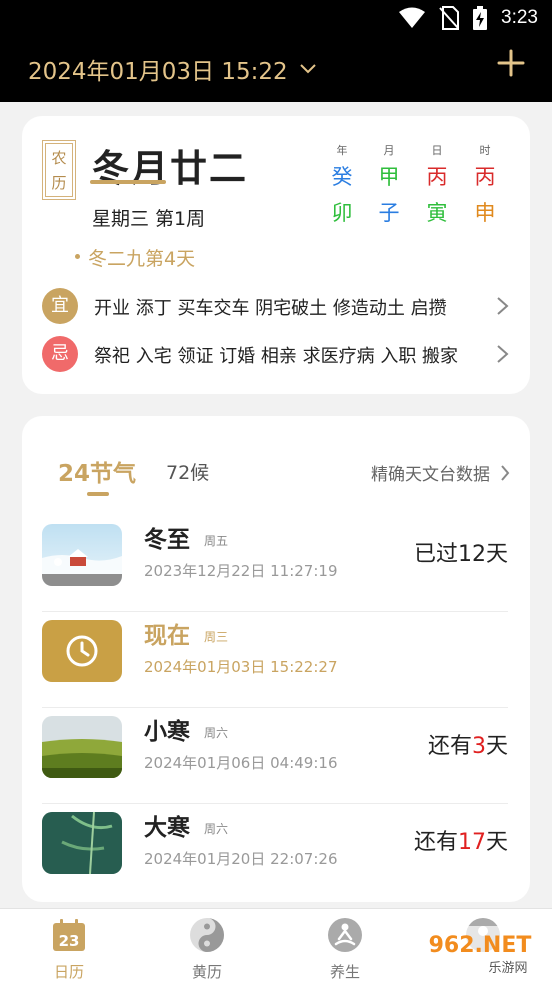 The image size is (552, 983). I want to click on clock-icon, so click(82, 651).